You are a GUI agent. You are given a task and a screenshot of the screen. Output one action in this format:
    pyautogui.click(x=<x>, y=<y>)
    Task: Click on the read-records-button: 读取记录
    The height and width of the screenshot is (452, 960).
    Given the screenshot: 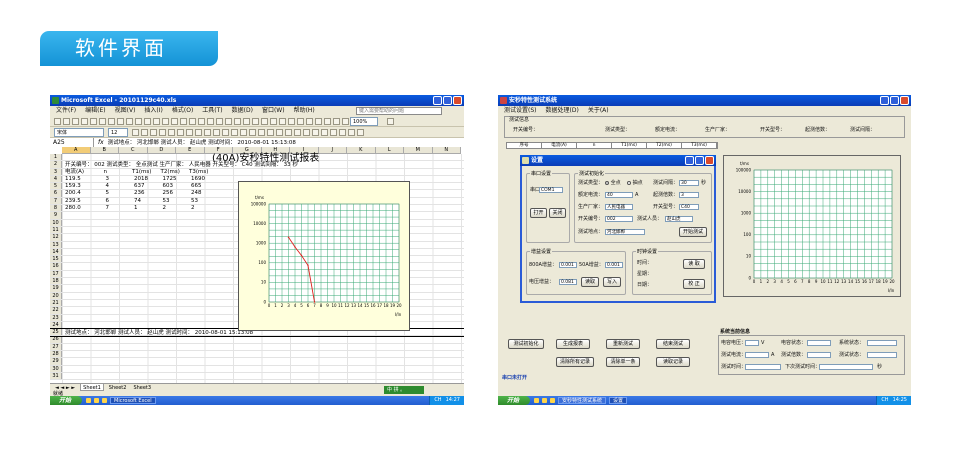 What is the action you would take?
    pyautogui.click(x=673, y=362)
    